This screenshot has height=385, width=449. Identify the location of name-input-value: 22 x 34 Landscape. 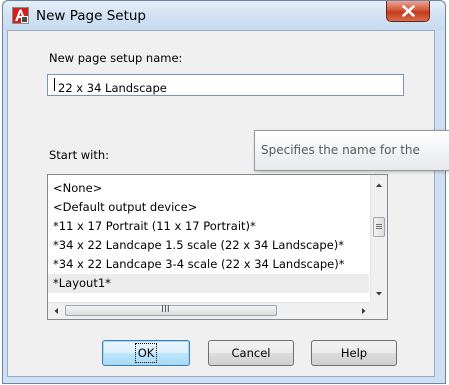
(110, 86).